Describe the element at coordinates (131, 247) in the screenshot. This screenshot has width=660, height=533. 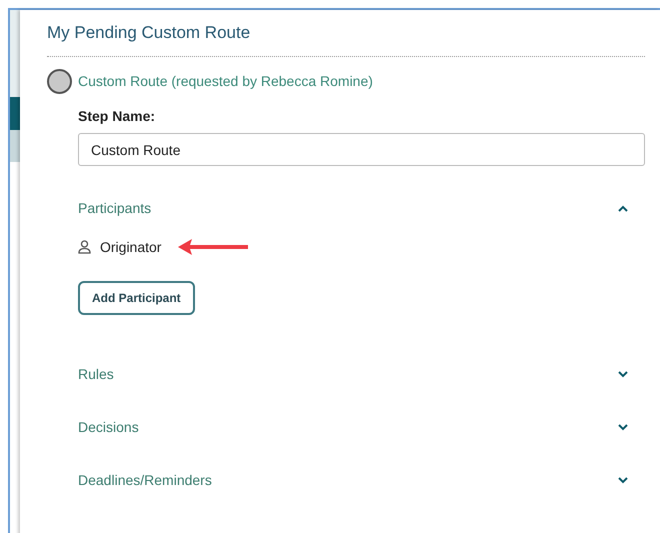
I see `participant-name: Originator` at that location.